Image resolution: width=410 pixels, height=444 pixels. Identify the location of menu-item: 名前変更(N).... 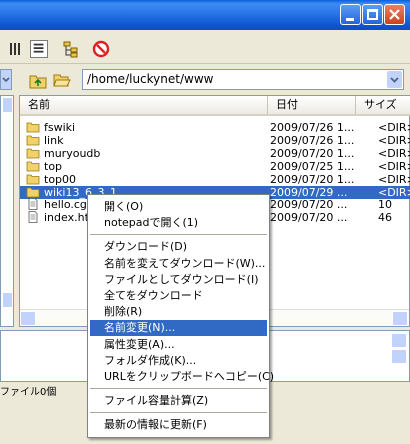
(178, 328).